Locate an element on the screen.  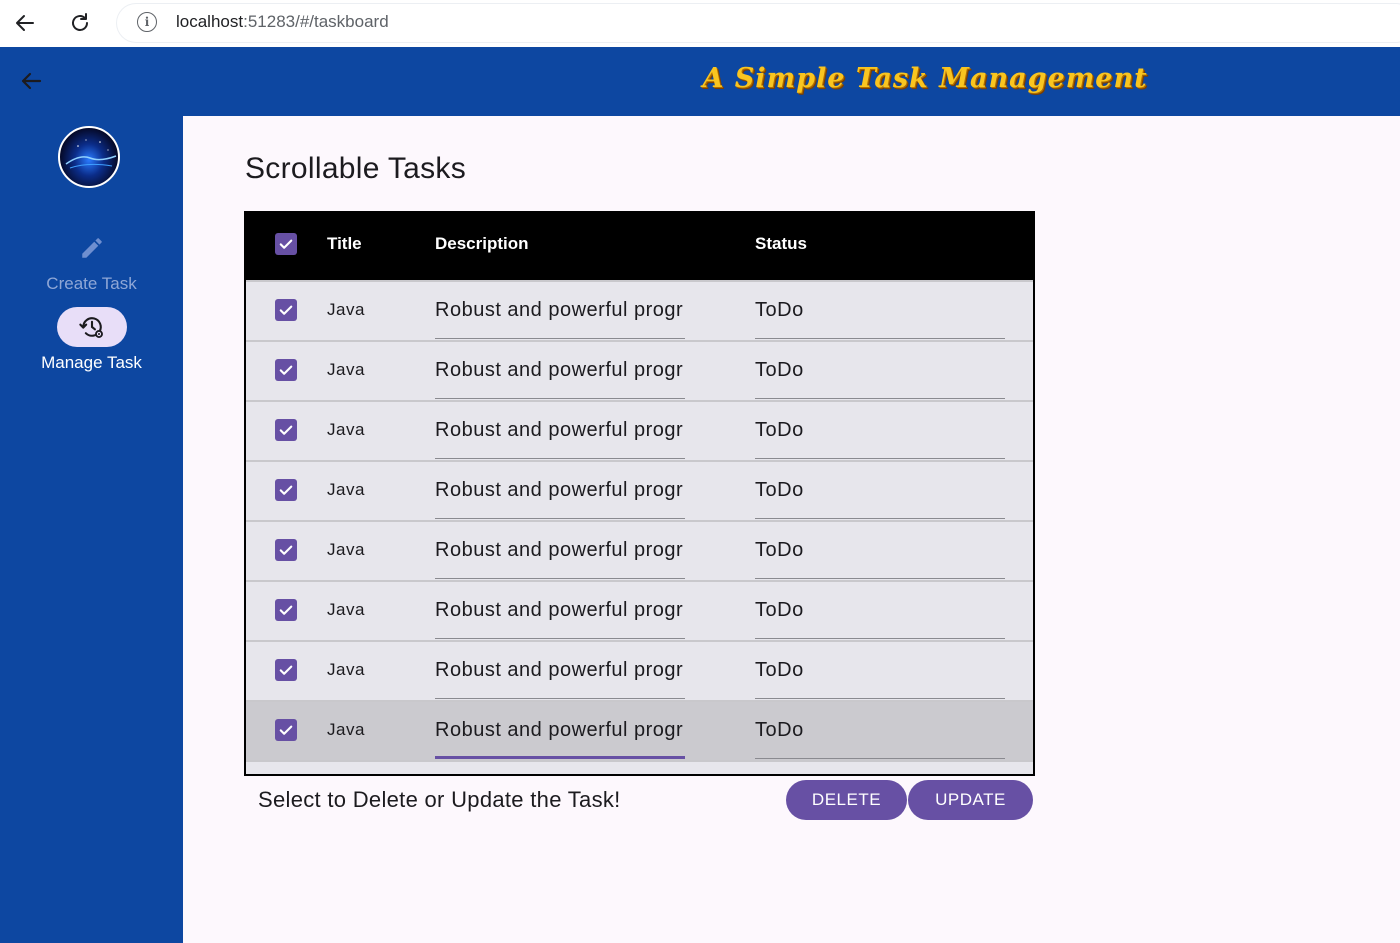
table-header: Title Description Status is located at coordinates (639, 246).